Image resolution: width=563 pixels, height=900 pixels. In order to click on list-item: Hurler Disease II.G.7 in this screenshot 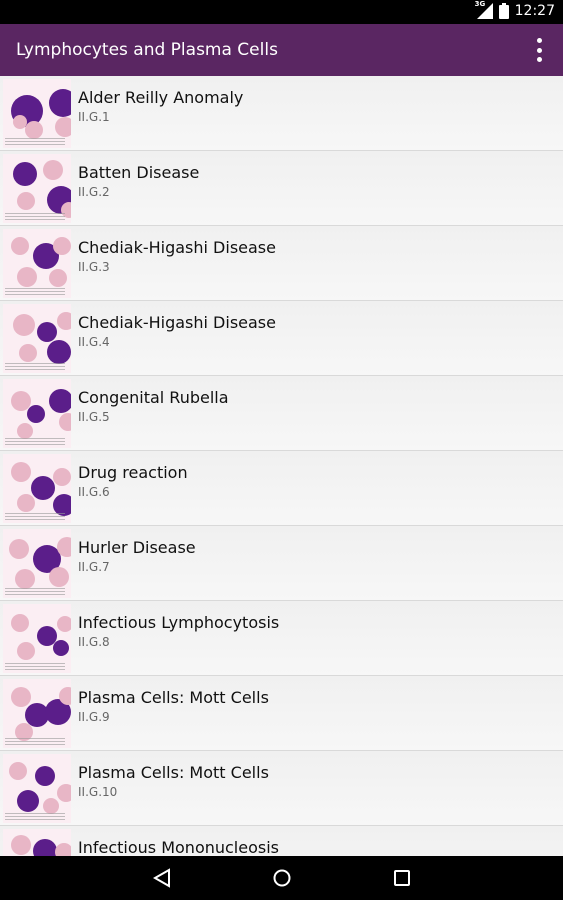, I will do `click(281, 563)`.